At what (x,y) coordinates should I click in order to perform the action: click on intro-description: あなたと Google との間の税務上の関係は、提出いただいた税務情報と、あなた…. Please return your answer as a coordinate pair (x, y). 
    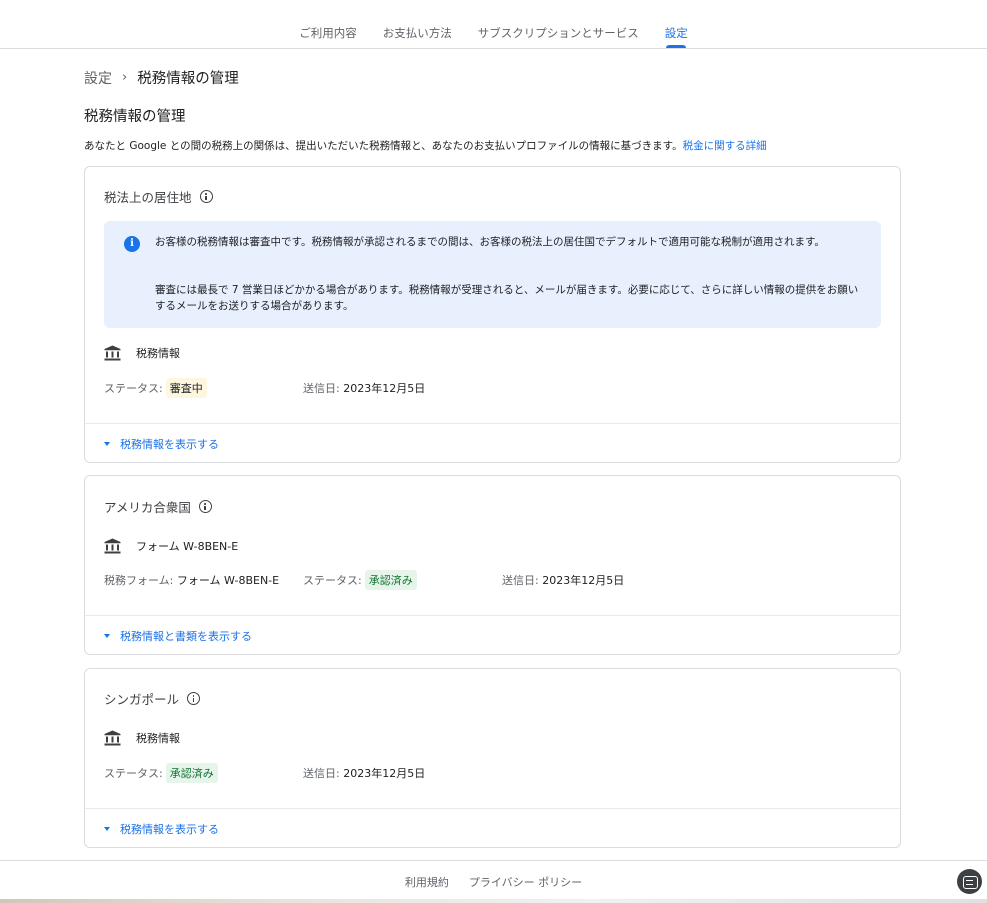
    Looking at the image, I should click on (383, 146).